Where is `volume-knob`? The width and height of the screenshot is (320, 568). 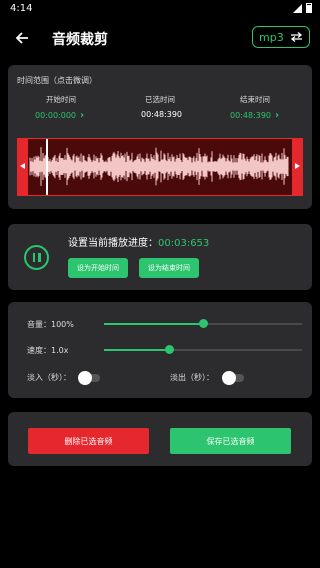
volume-knob is located at coordinates (203, 323).